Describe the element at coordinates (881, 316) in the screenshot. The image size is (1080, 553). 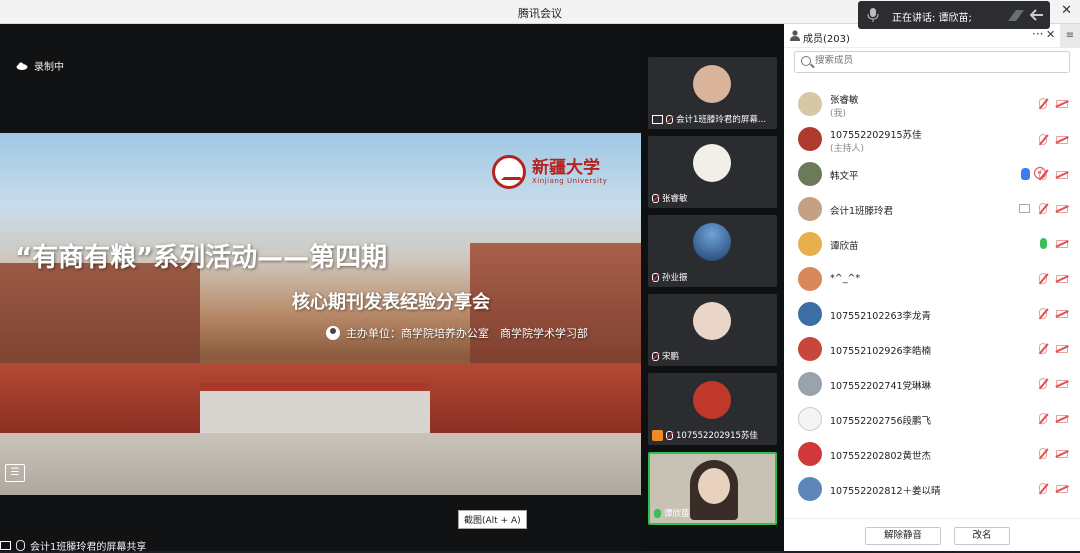
I see `member-name: 107552102263李龙青` at that location.